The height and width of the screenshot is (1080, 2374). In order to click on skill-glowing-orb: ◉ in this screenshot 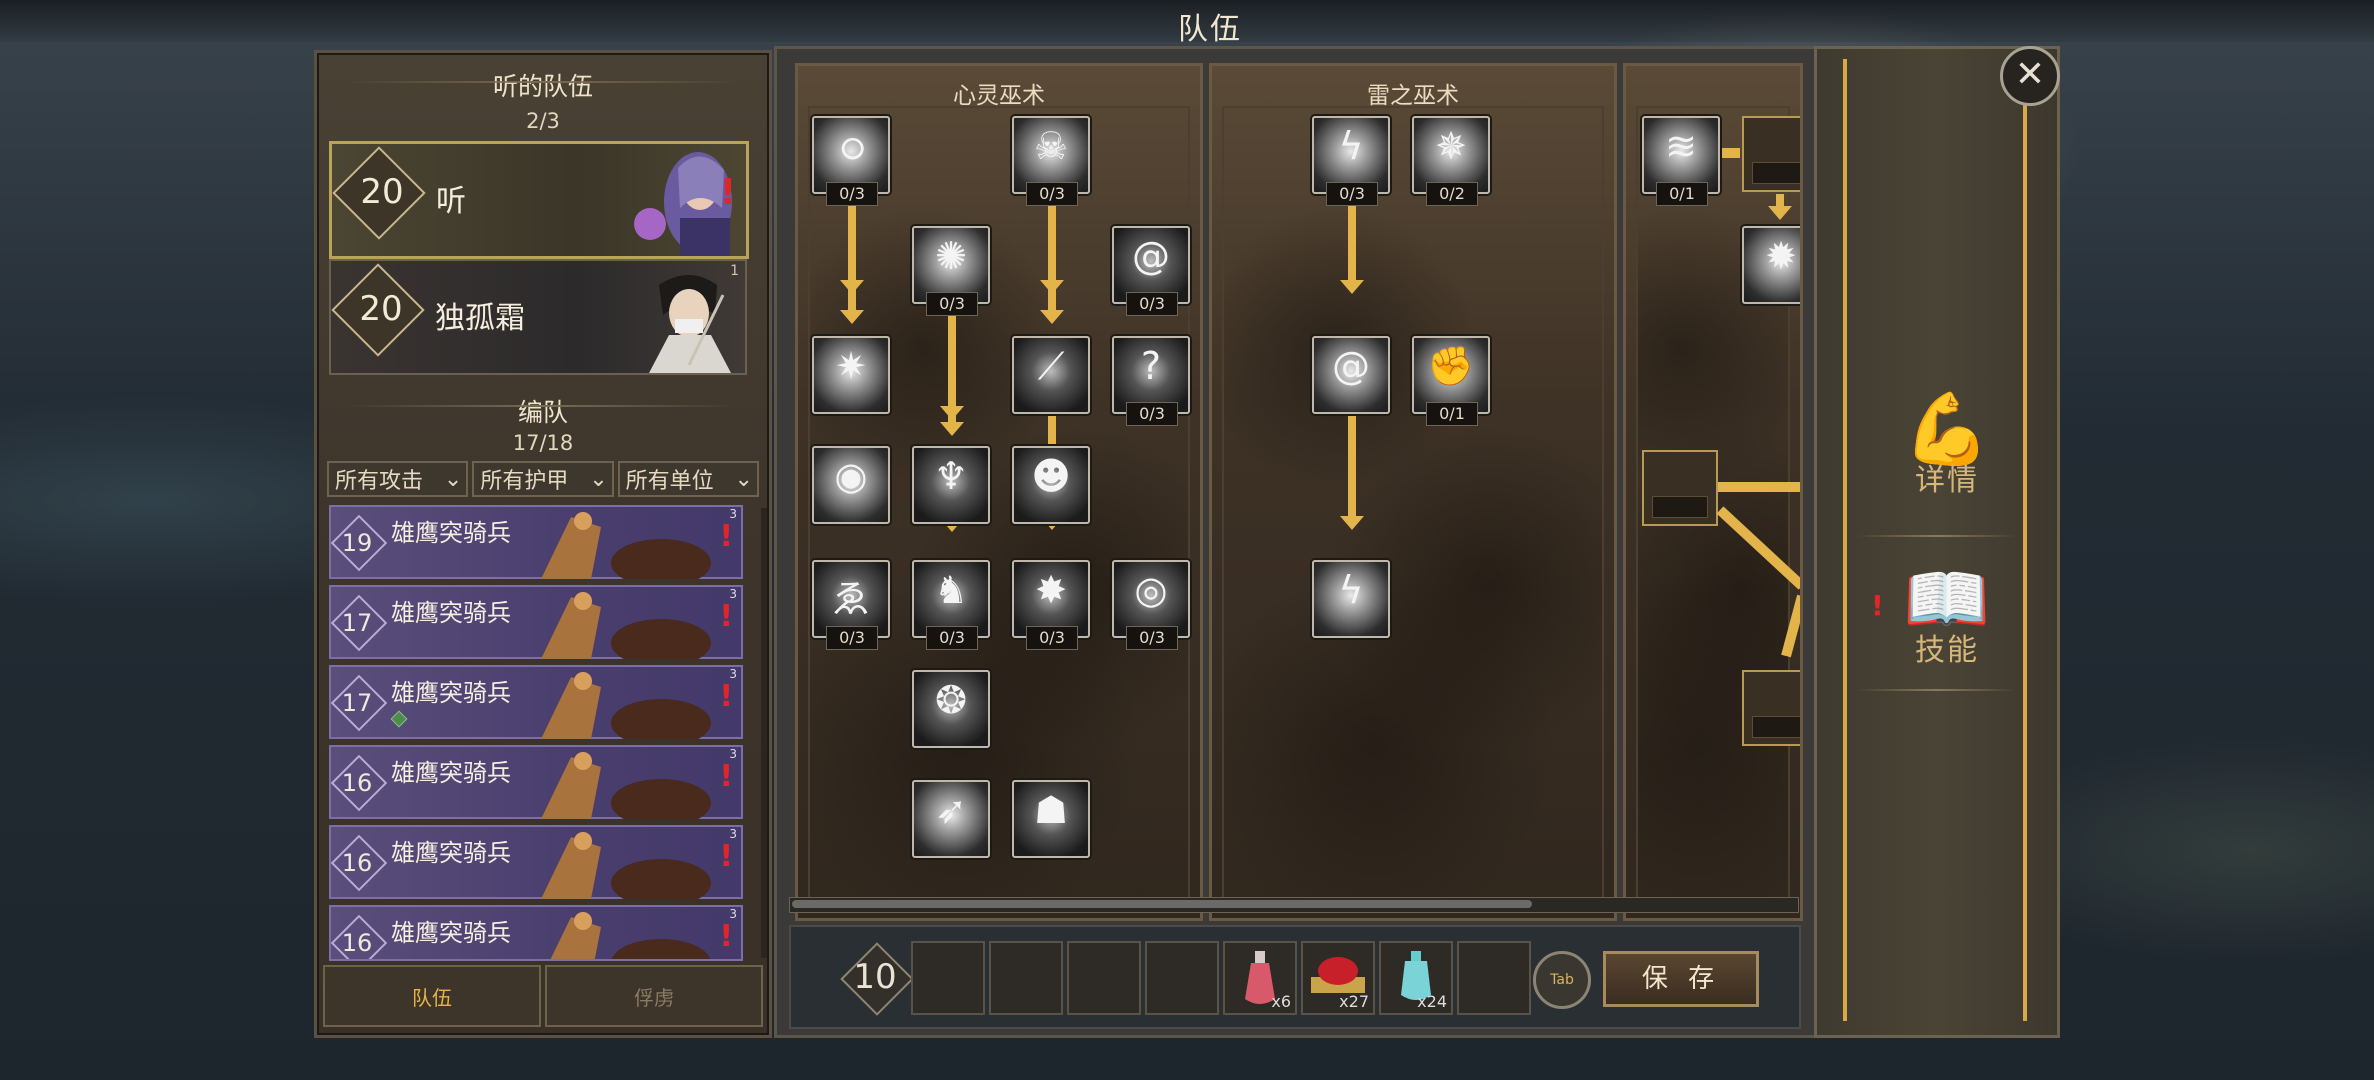, I will do `click(851, 485)`.